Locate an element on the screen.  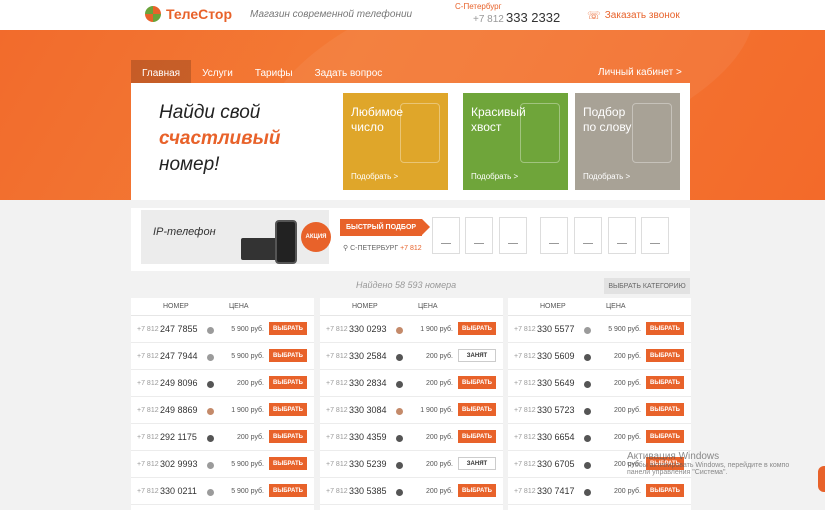
row-number: 302 9993 is located at coordinates (179, 464).